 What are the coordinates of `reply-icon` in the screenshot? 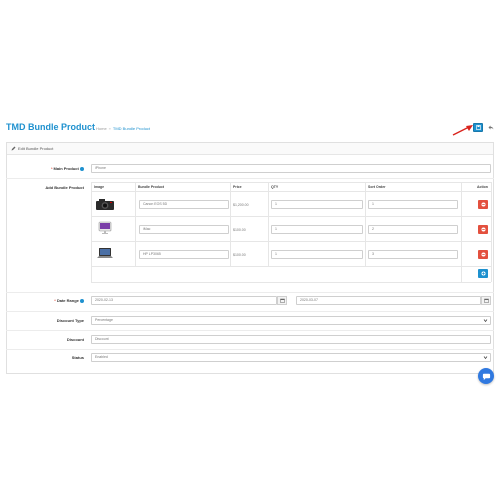 It's located at (491, 127).